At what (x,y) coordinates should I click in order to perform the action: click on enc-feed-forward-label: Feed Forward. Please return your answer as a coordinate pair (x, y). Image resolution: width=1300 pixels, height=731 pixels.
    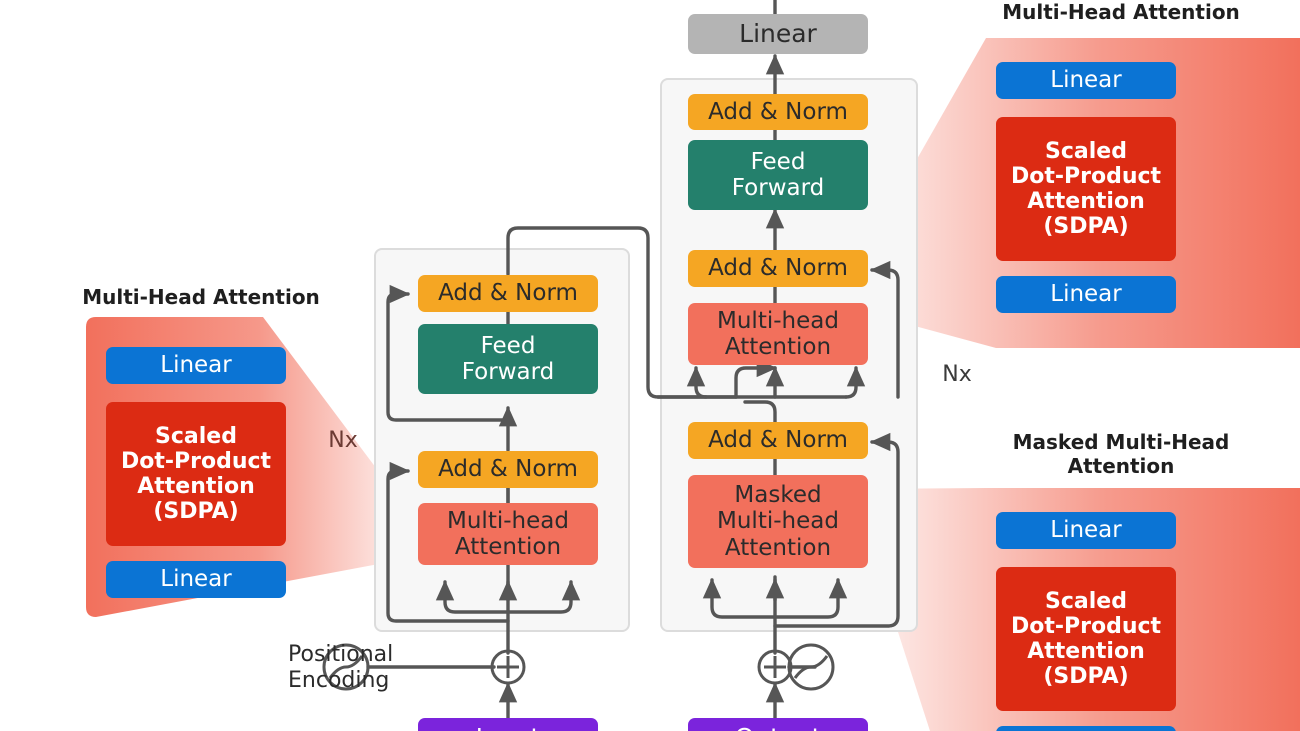
    Looking at the image, I should click on (508, 358).